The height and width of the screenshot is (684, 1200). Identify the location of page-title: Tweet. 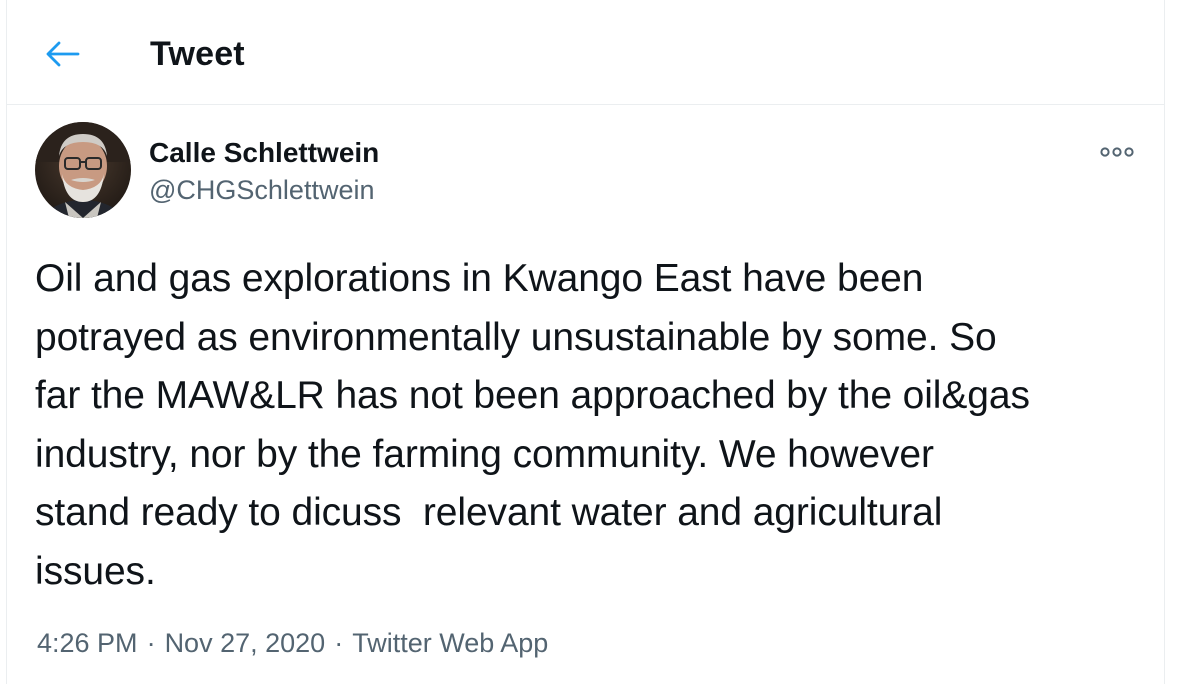
(197, 54).